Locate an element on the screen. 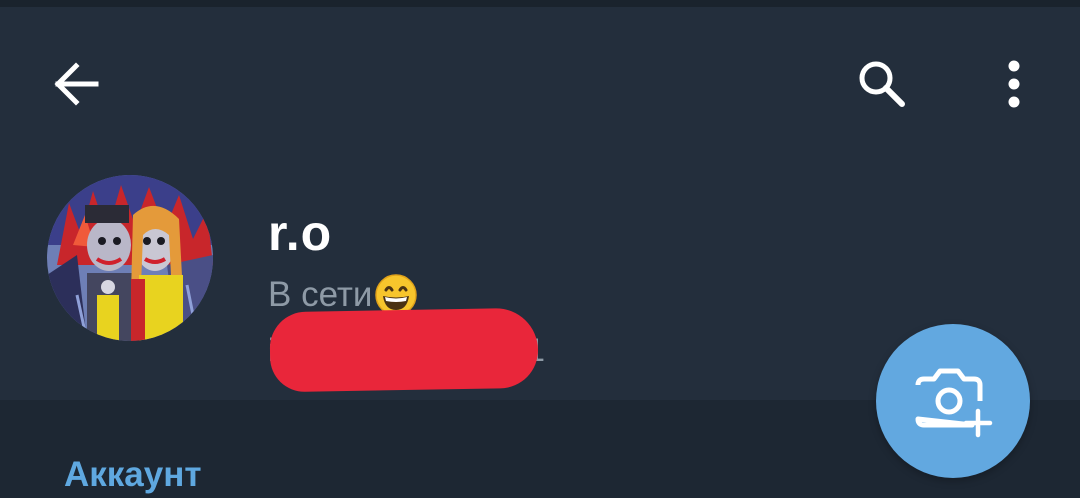 This screenshot has width=1080, height=498. avatar-image is located at coordinates (130, 258).